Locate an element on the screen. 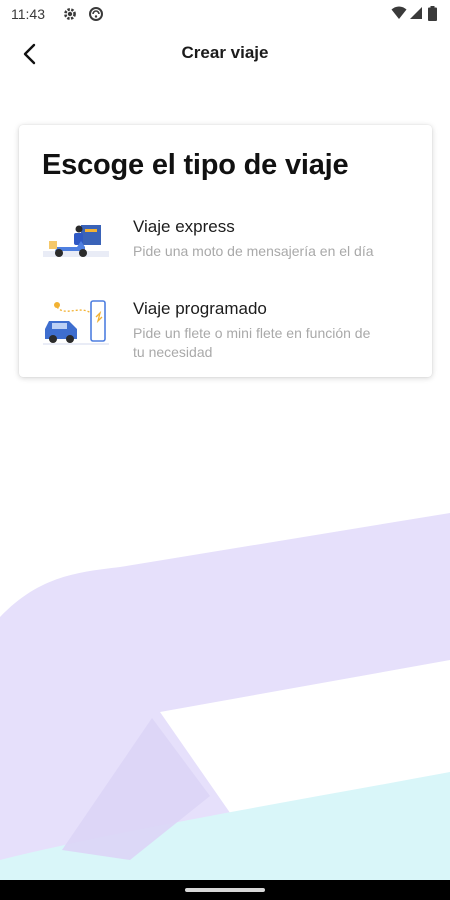 This screenshot has width=450, height=900. courier-moto-illustration is located at coordinates (76, 241).